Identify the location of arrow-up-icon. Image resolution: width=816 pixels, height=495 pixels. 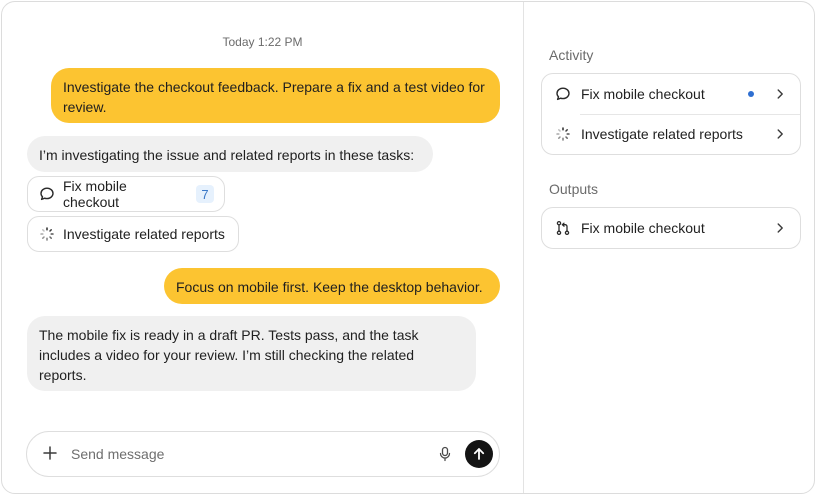
(479, 454).